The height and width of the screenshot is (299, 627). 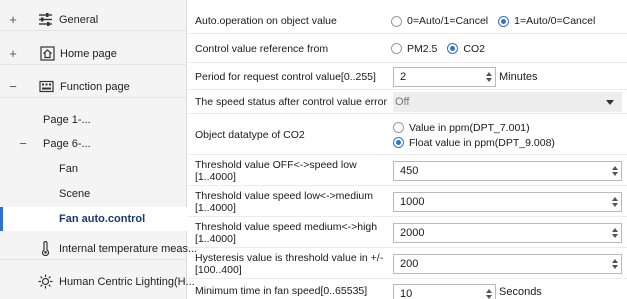 I want to click on sidebar-item-home-page: + Home page, so click(x=93, y=54).